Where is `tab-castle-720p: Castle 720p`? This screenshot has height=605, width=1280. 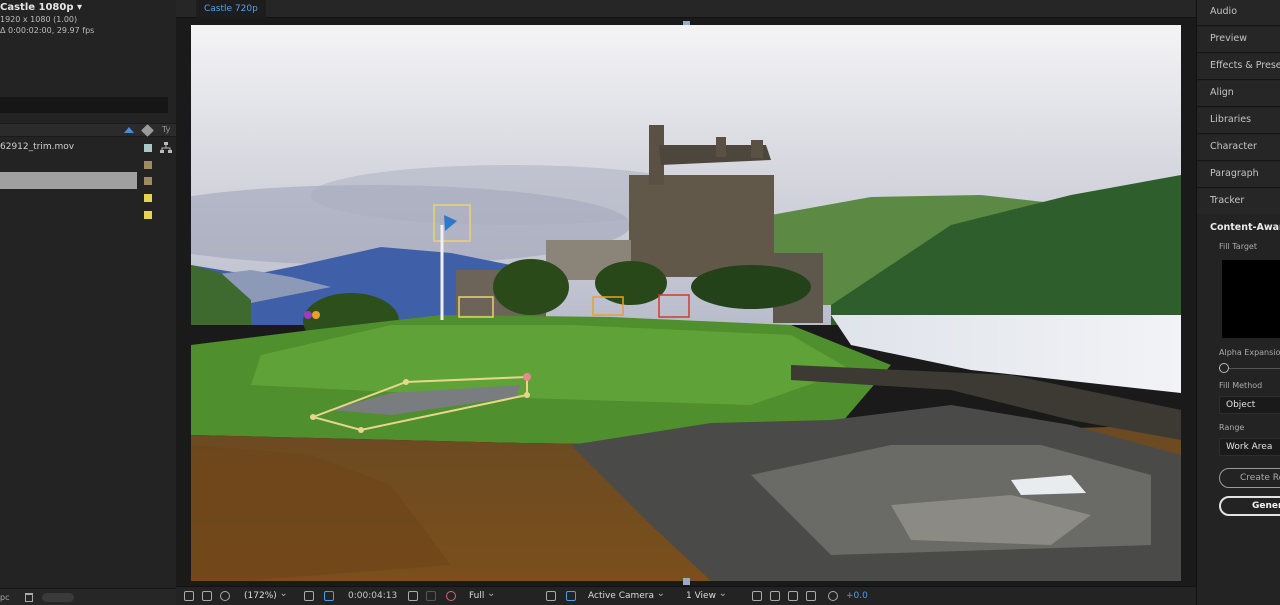
tab-castle-720p: Castle 720p is located at coordinates (231, 9).